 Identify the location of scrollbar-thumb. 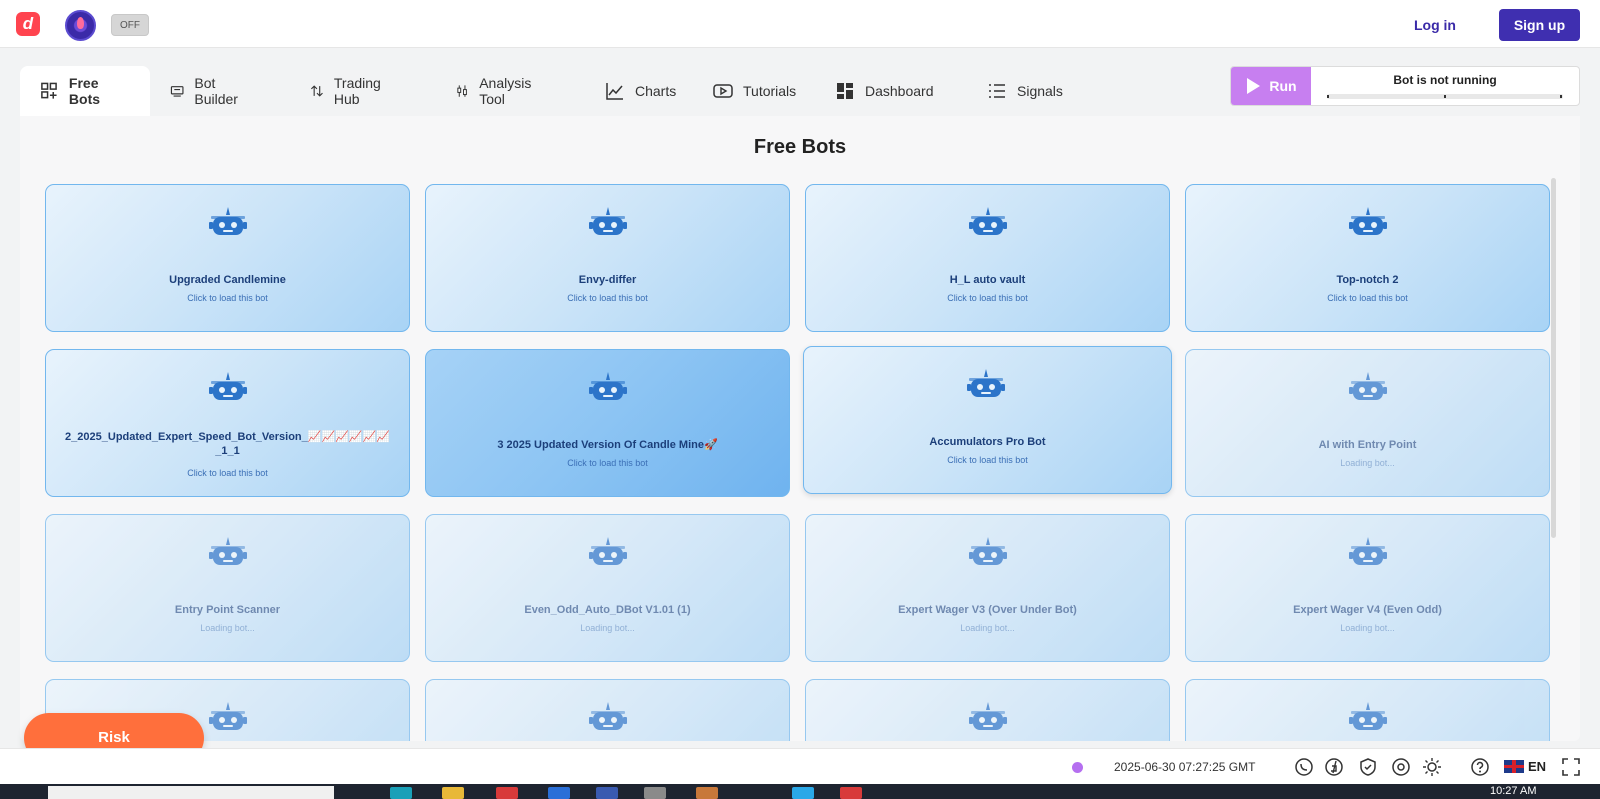
(1553, 358).